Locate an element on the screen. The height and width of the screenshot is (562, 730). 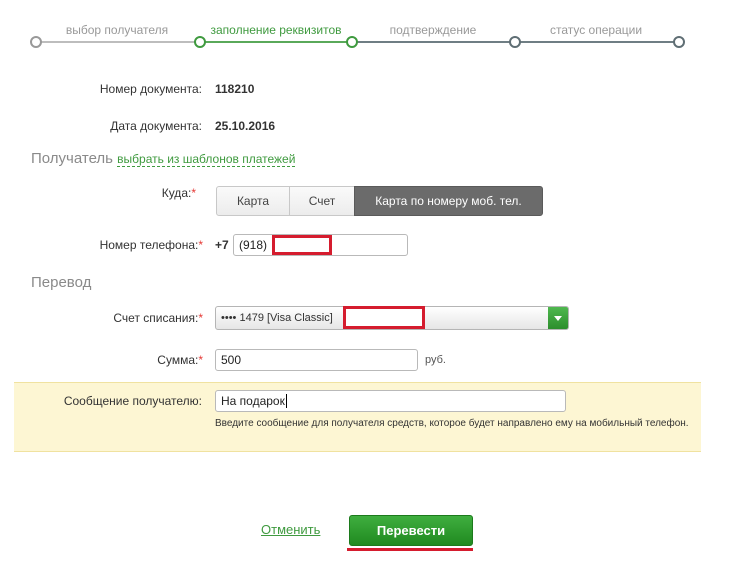
submit-transfer-button: Перевести is located at coordinates (411, 530).